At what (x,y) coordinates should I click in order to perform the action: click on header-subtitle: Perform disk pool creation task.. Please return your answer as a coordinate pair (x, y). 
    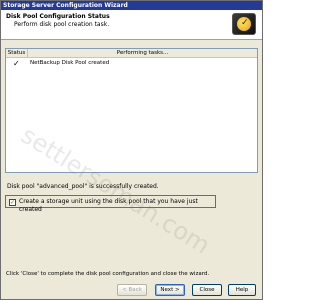
    Looking at the image, I should click on (62, 24).